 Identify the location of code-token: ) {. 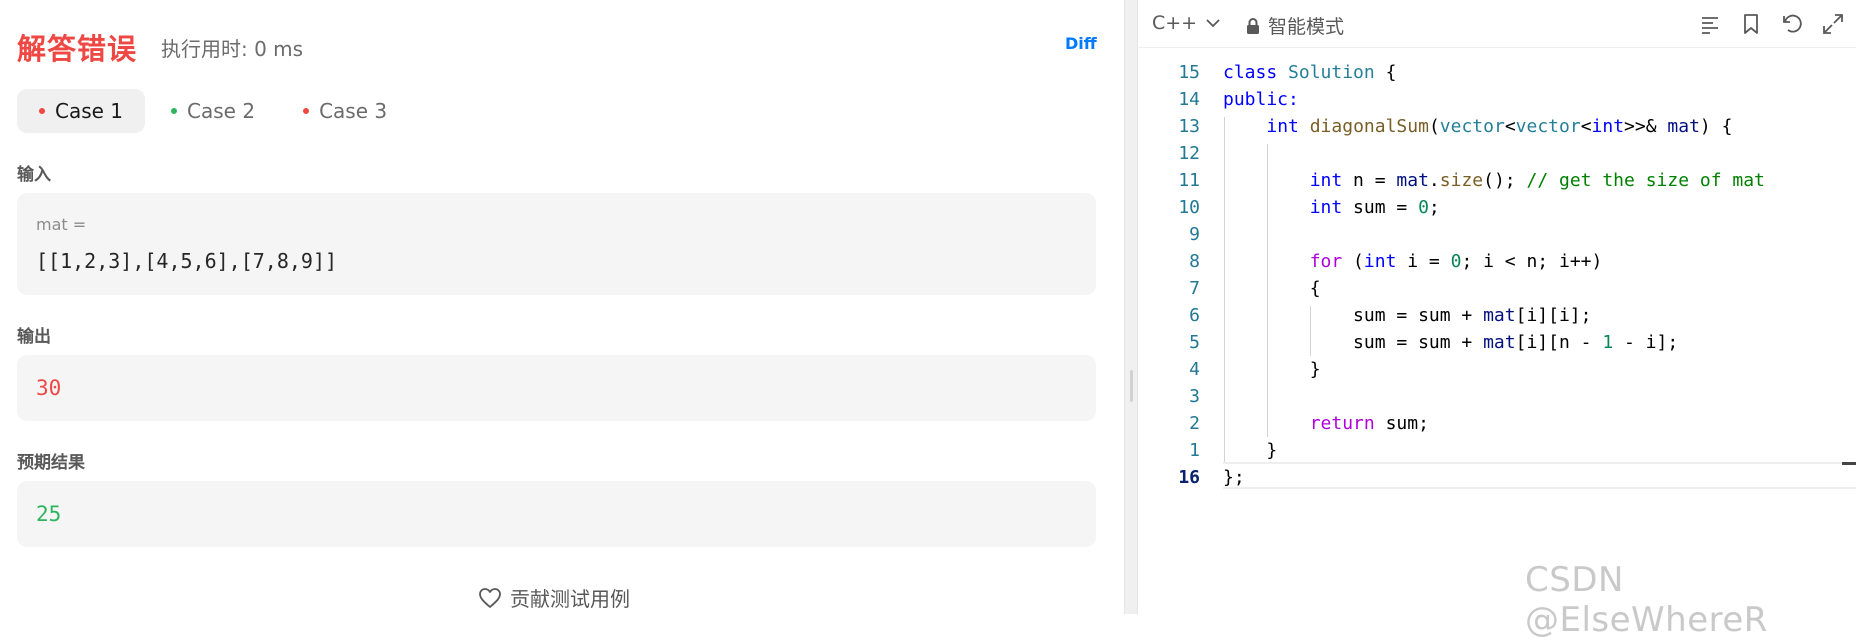
(1716, 126).